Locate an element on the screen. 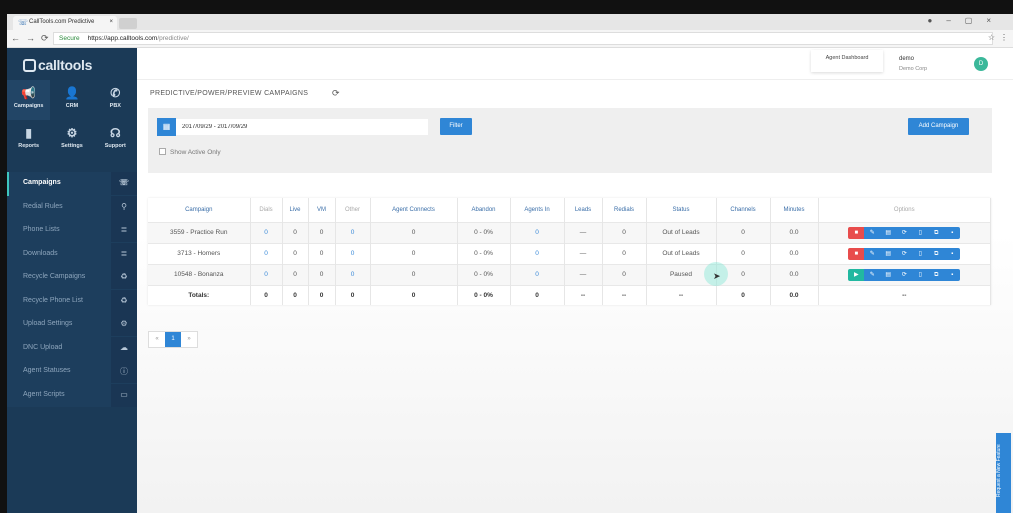  column-header-options: Options is located at coordinates (904, 210).